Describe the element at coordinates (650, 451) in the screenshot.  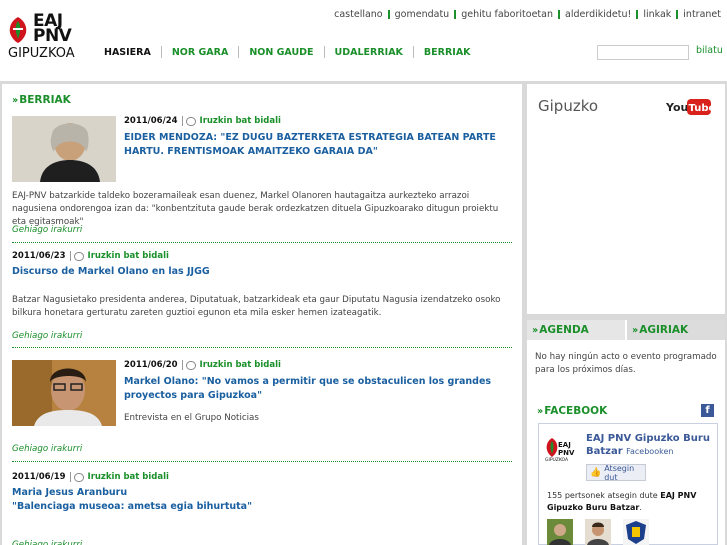
I see `fb-page-sub: Facebooken` at that location.